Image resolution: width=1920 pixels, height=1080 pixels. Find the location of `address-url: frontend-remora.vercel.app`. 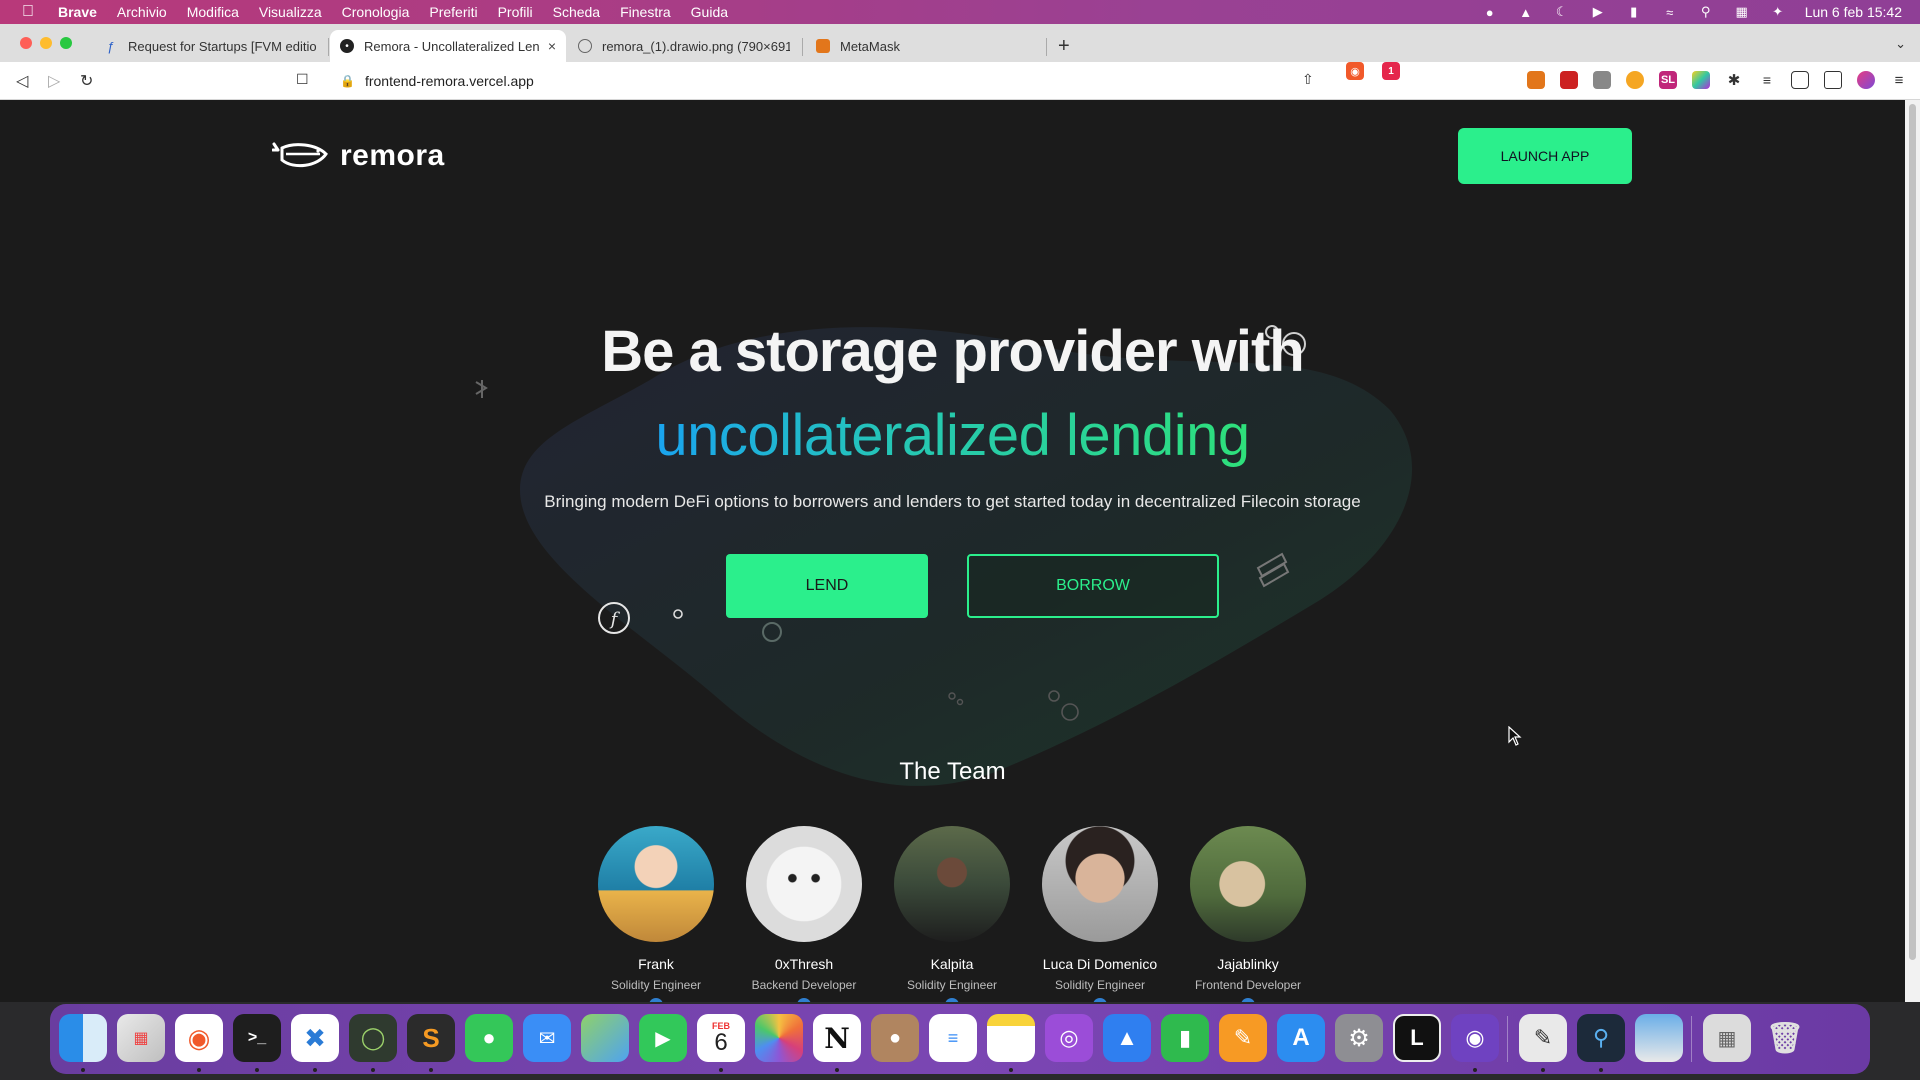

address-url: frontend-remora.vercel.app is located at coordinates (449, 81).